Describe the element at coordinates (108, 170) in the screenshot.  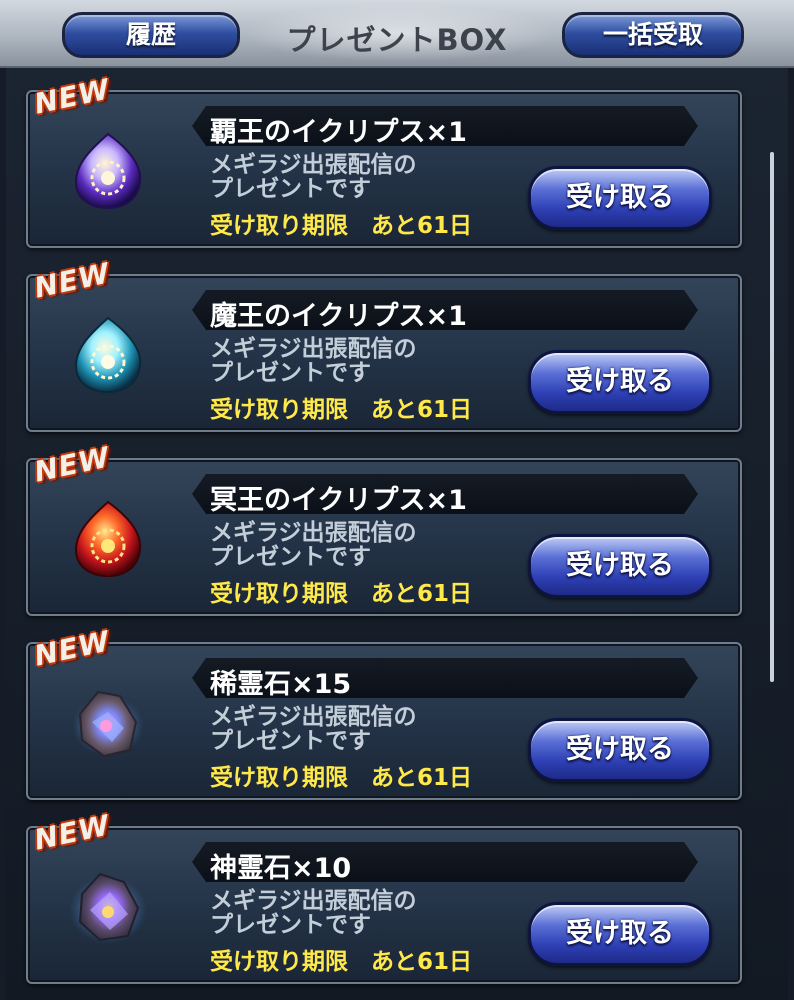
I see `eclipse-gem-purple-icon` at that location.